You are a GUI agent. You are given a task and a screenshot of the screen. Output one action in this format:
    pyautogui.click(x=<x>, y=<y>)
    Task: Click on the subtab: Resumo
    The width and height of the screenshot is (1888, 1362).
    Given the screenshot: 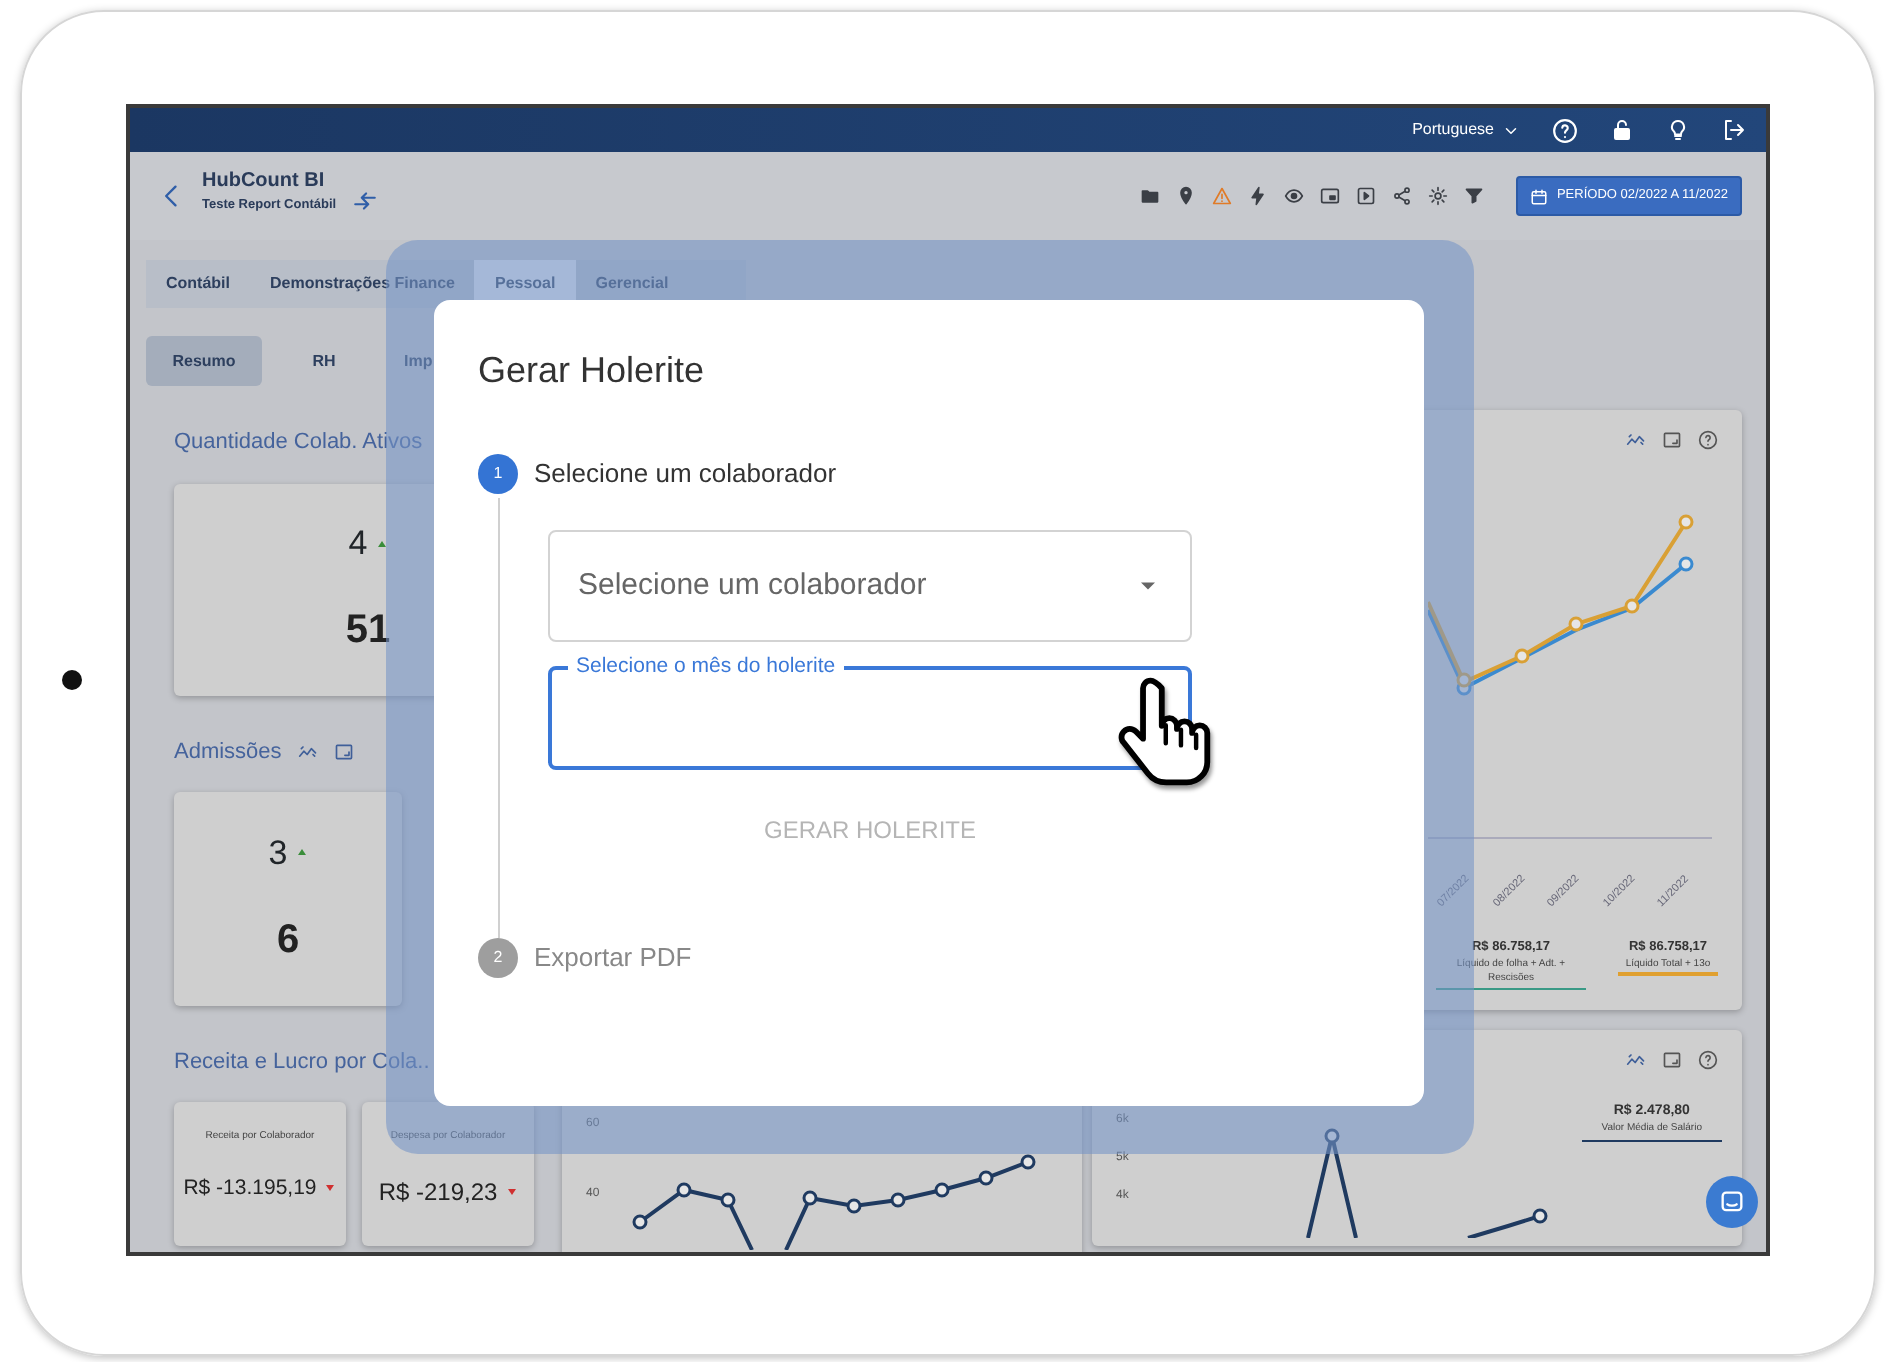 What is the action you would take?
    pyautogui.click(x=204, y=361)
    